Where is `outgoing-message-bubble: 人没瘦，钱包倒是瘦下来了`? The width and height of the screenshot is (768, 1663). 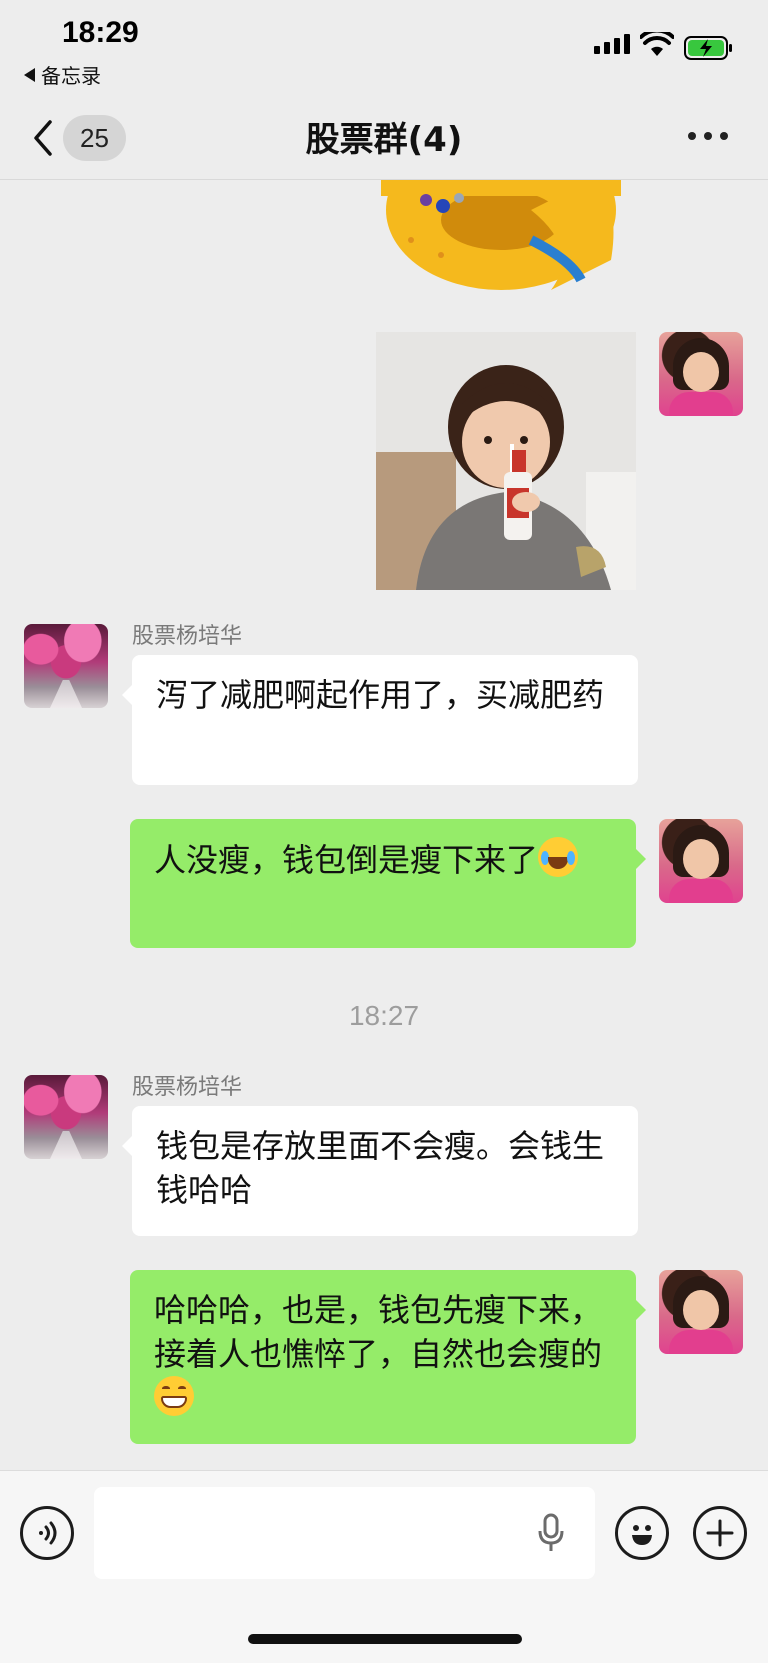 outgoing-message-bubble: 人没瘦，钱包倒是瘦下来了 is located at coordinates (388, 883).